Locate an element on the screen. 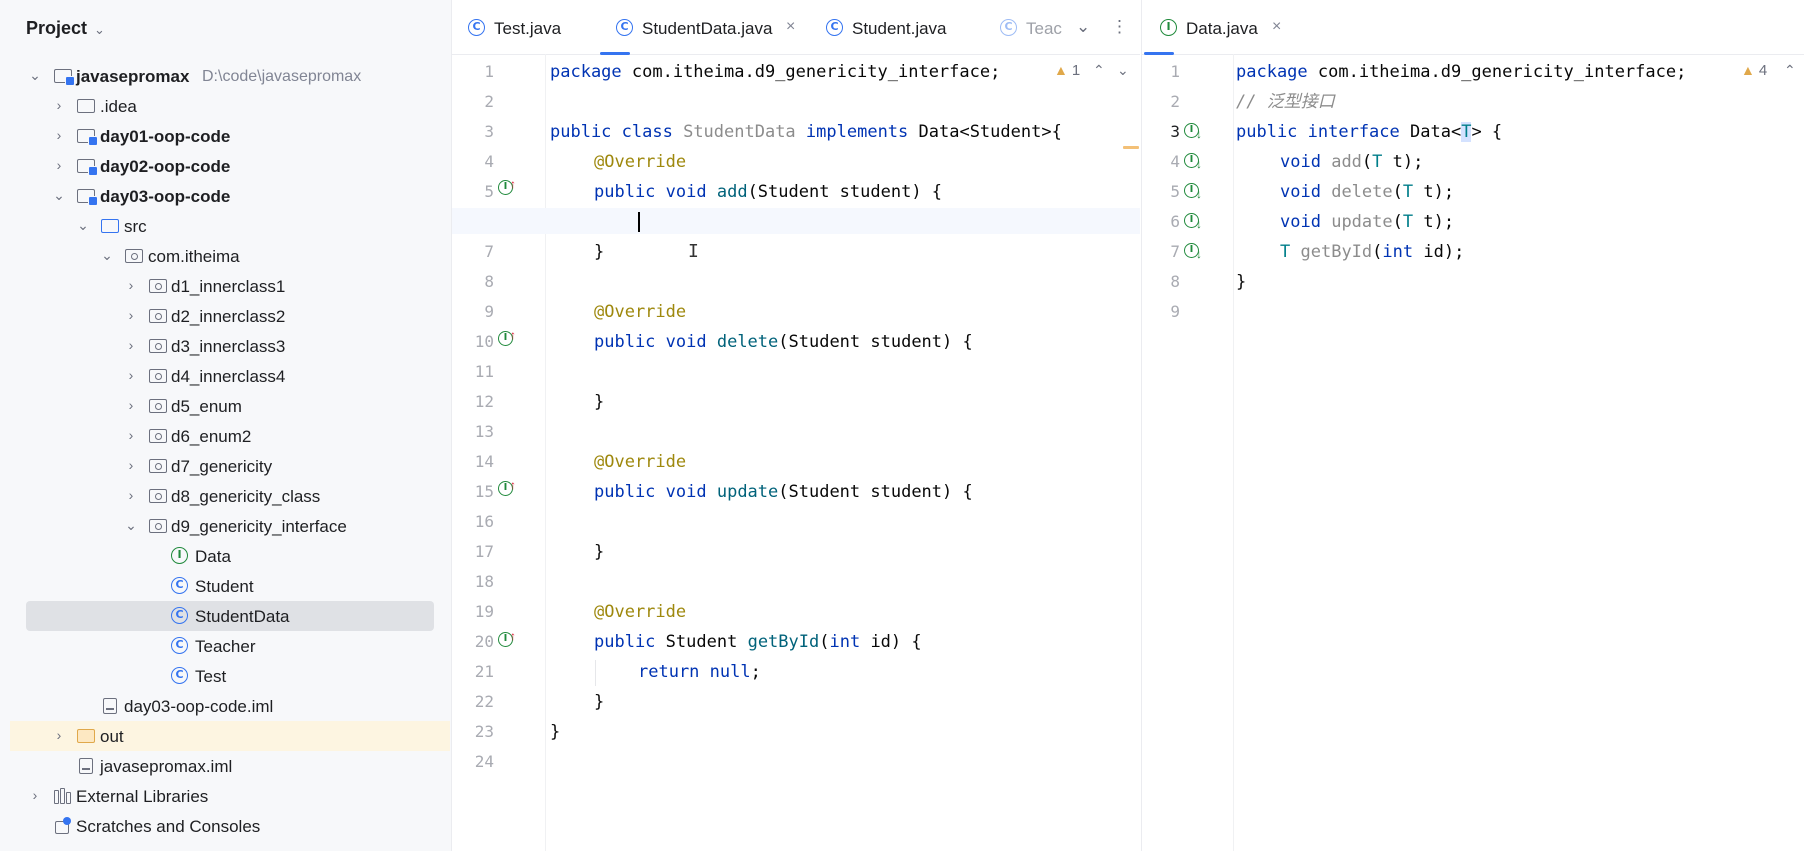 This screenshot has width=1804, height=851. line-number: 12 is located at coordinates (474, 401).